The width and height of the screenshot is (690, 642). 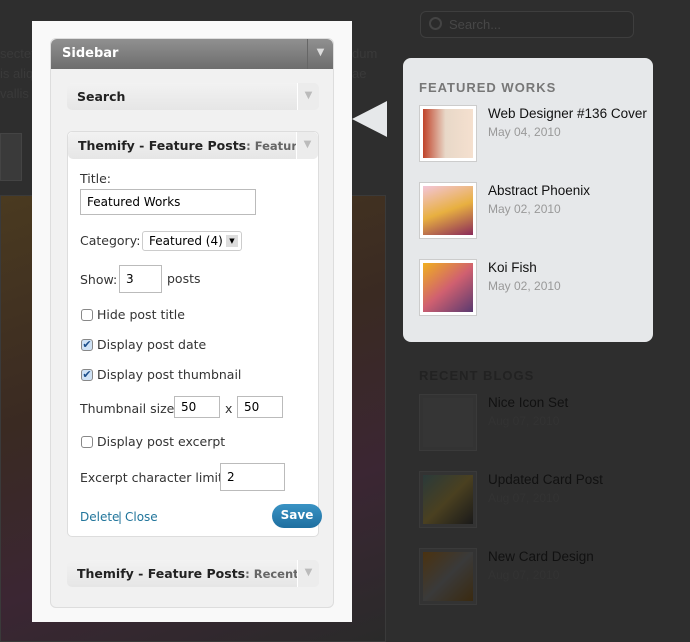 I want to click on hide-post-title-checkbox, so click(x=87, y=315).